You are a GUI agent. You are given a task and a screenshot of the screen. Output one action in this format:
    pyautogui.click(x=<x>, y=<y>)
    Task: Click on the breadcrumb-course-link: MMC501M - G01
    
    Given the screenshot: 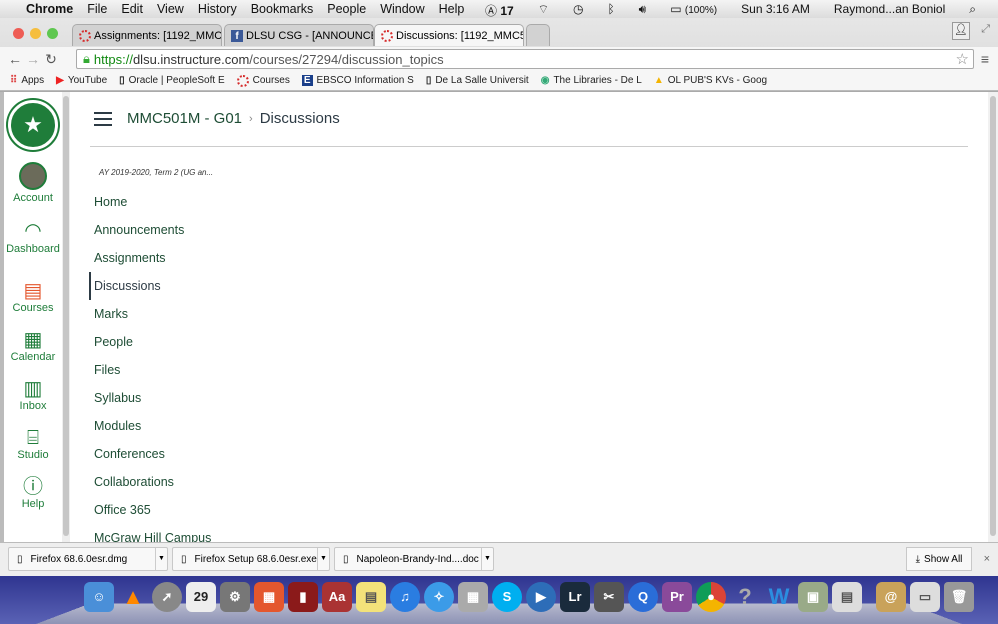 What is the action you would take?
    pyautogui.click(x=184, y=118)
    